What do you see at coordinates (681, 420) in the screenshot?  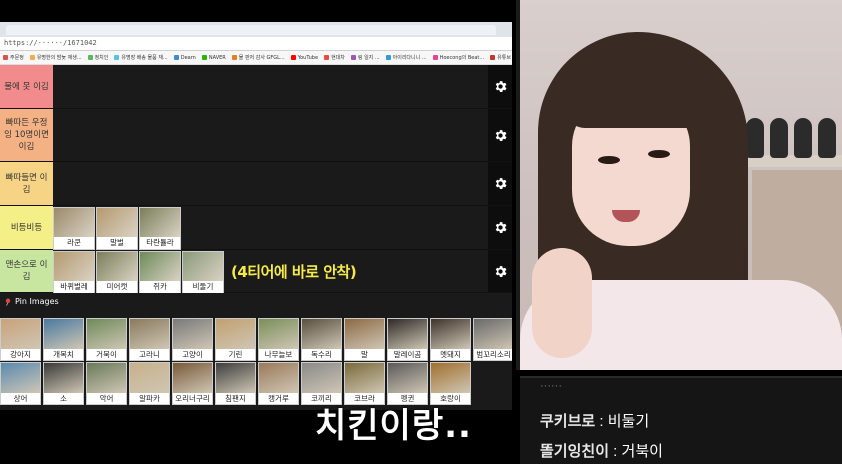 I see `chat-panel: ······ 쿠키브로 : 비둘기 똘기잉친이 : 거북이` at bounding box center [681, 420].